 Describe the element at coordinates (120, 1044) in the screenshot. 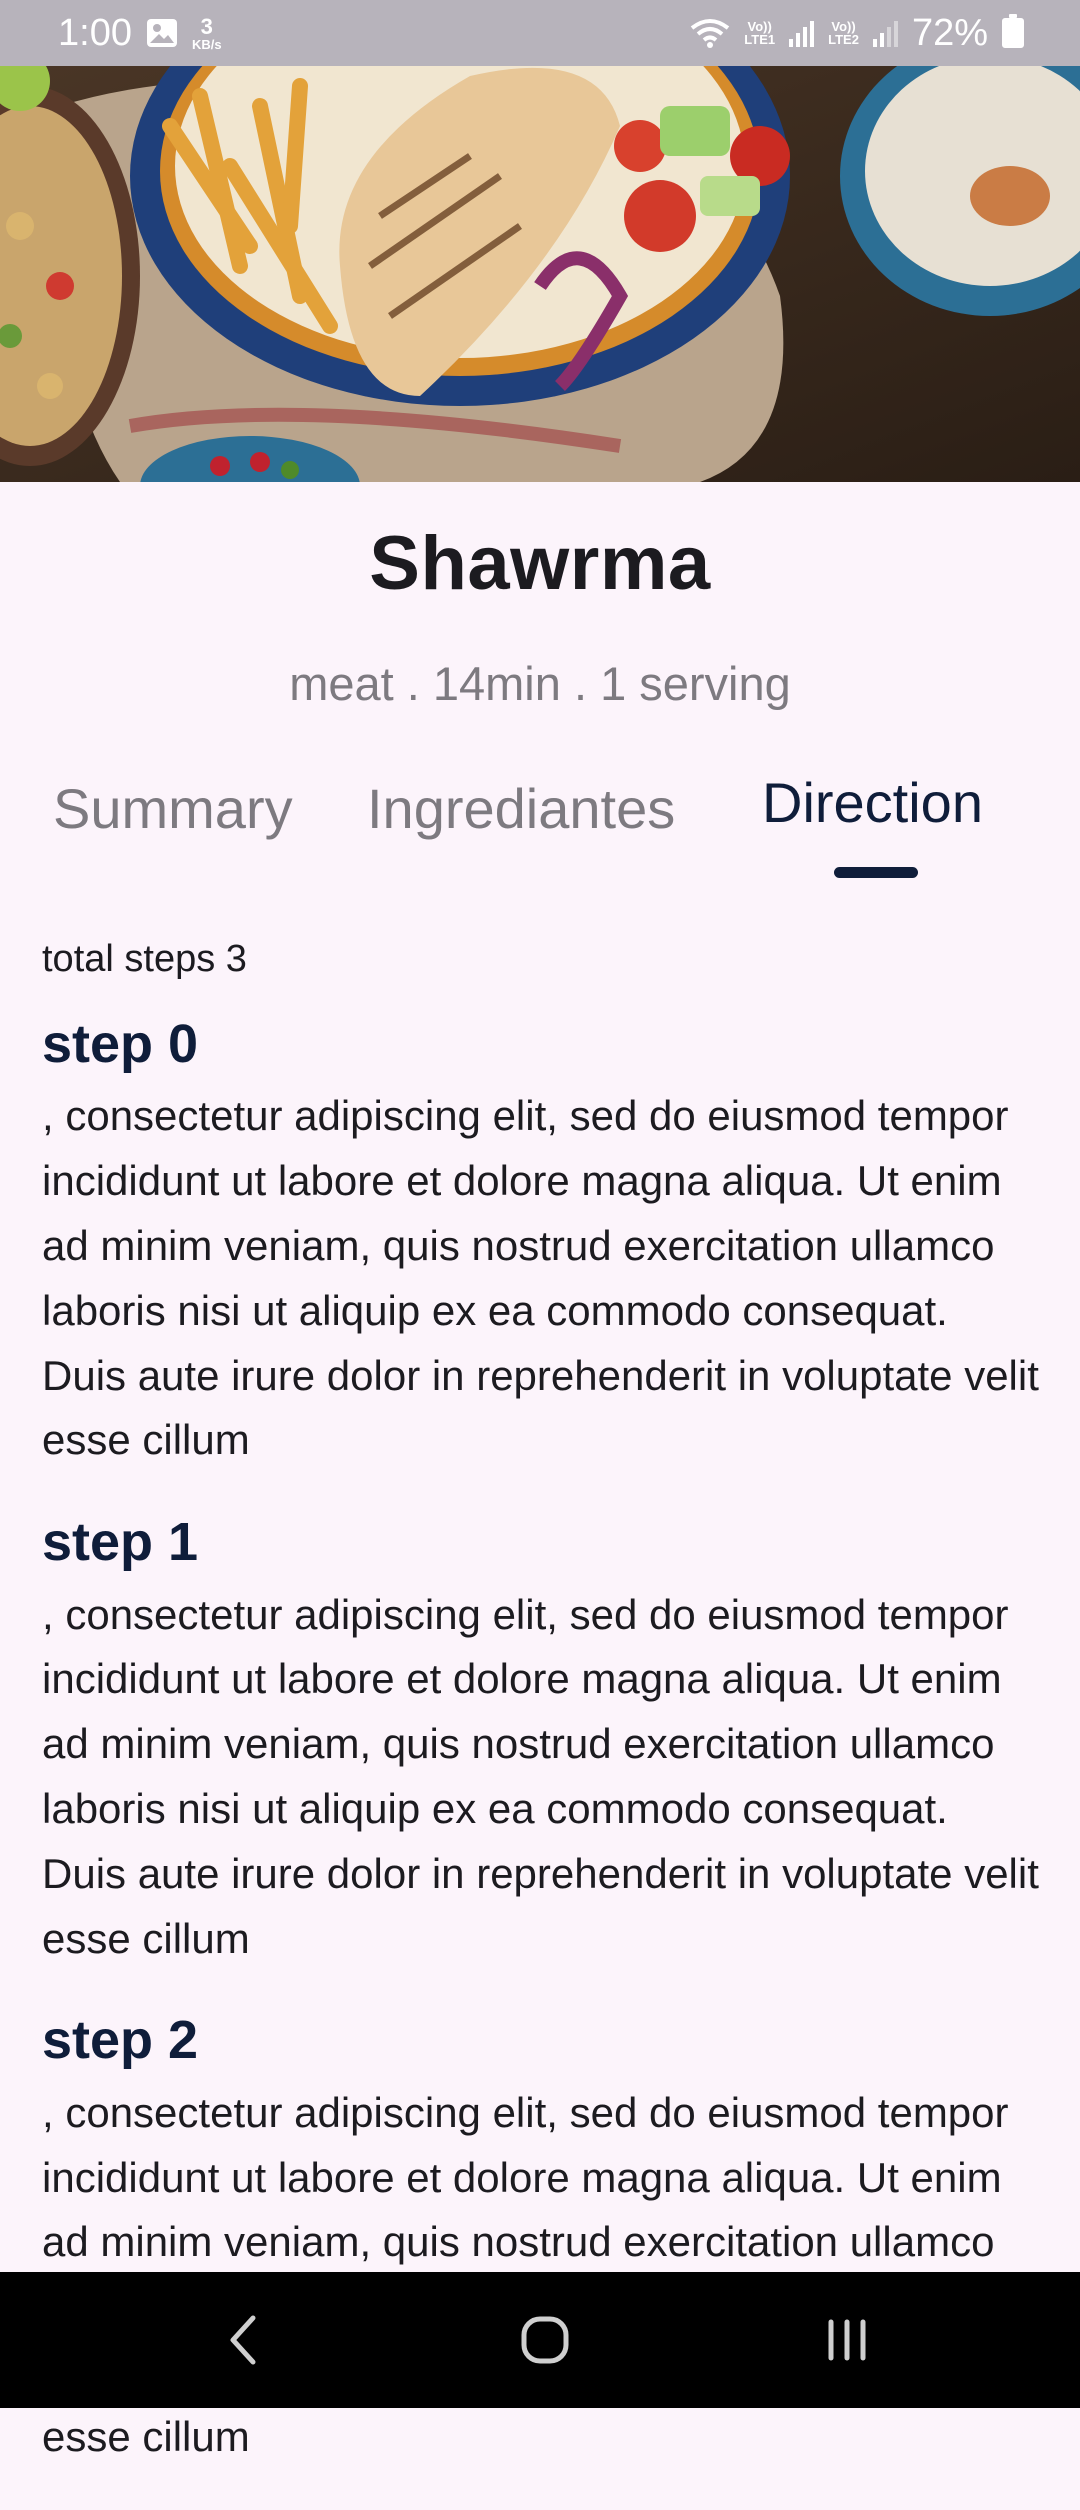

I see `step-title: step 0` at that location.